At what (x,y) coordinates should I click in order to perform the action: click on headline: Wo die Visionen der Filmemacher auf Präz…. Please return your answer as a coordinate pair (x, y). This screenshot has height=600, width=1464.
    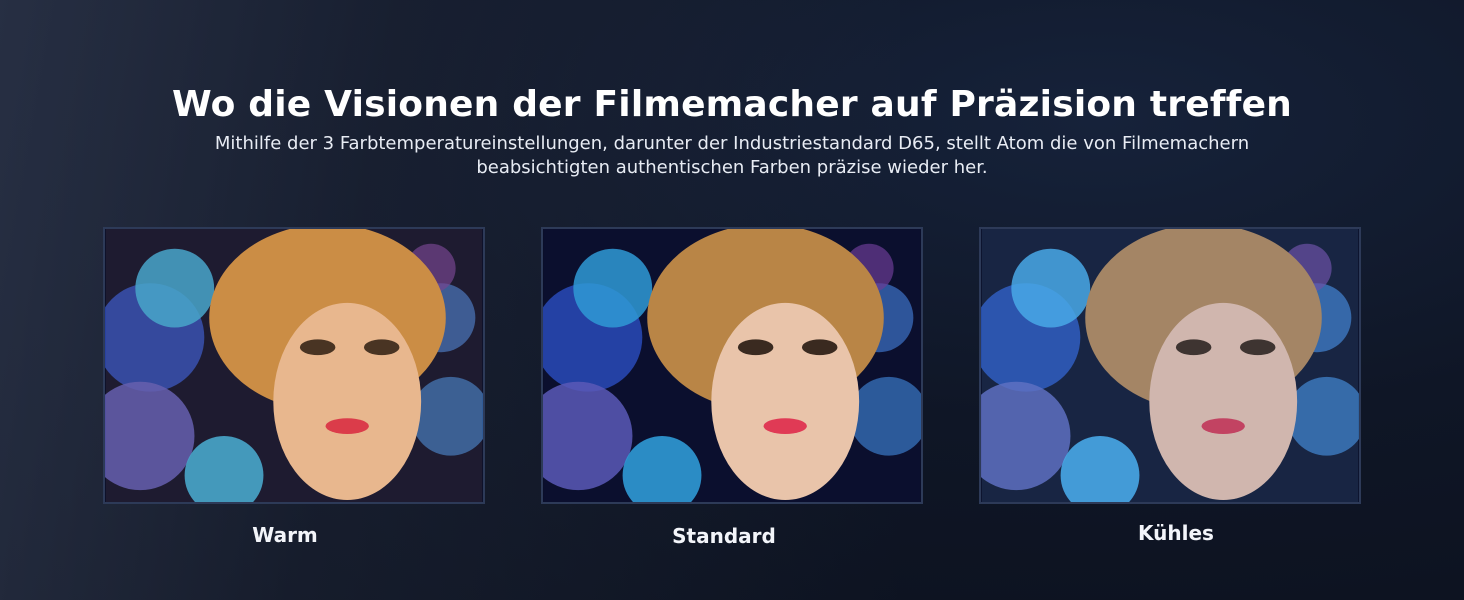
    Looking at the image, I should click on (732, 104).